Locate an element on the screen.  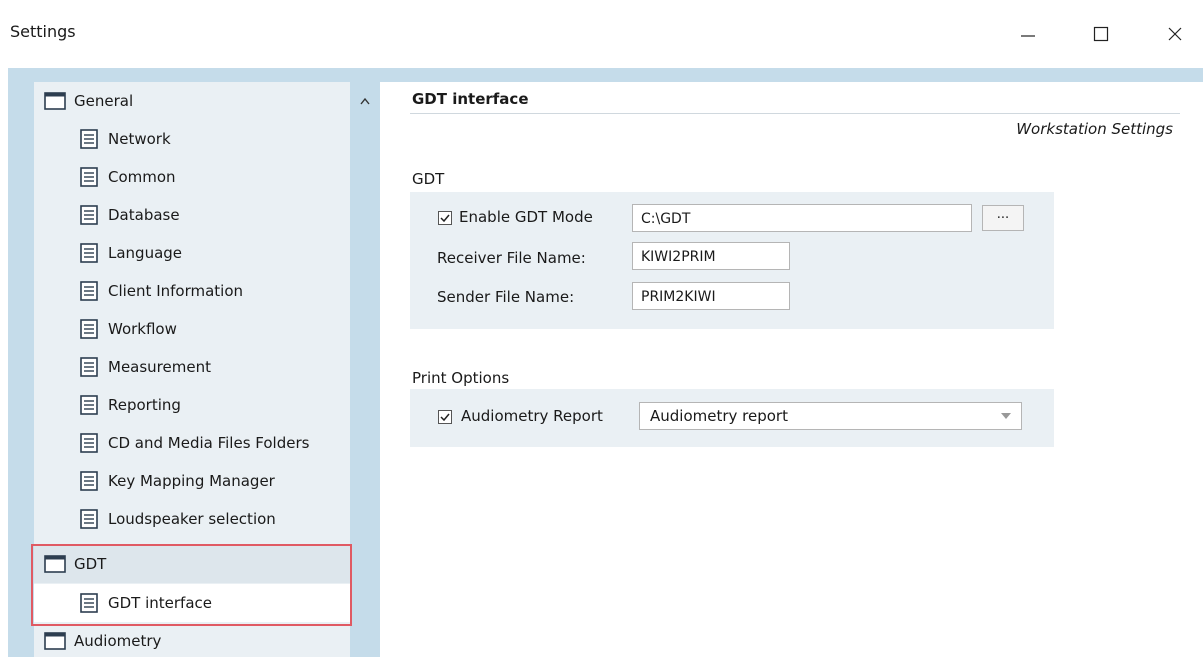
maximize-icon is located at coordinates (1101, 34).